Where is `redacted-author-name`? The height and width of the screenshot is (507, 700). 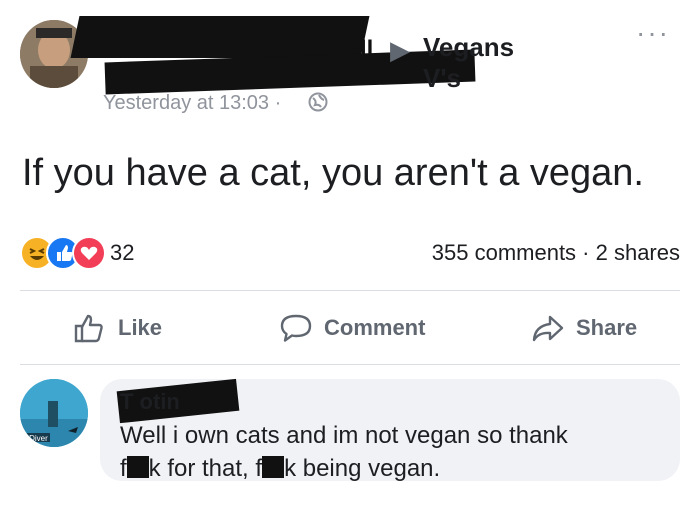
redacted-author-name is located at coordinates (220, 37).